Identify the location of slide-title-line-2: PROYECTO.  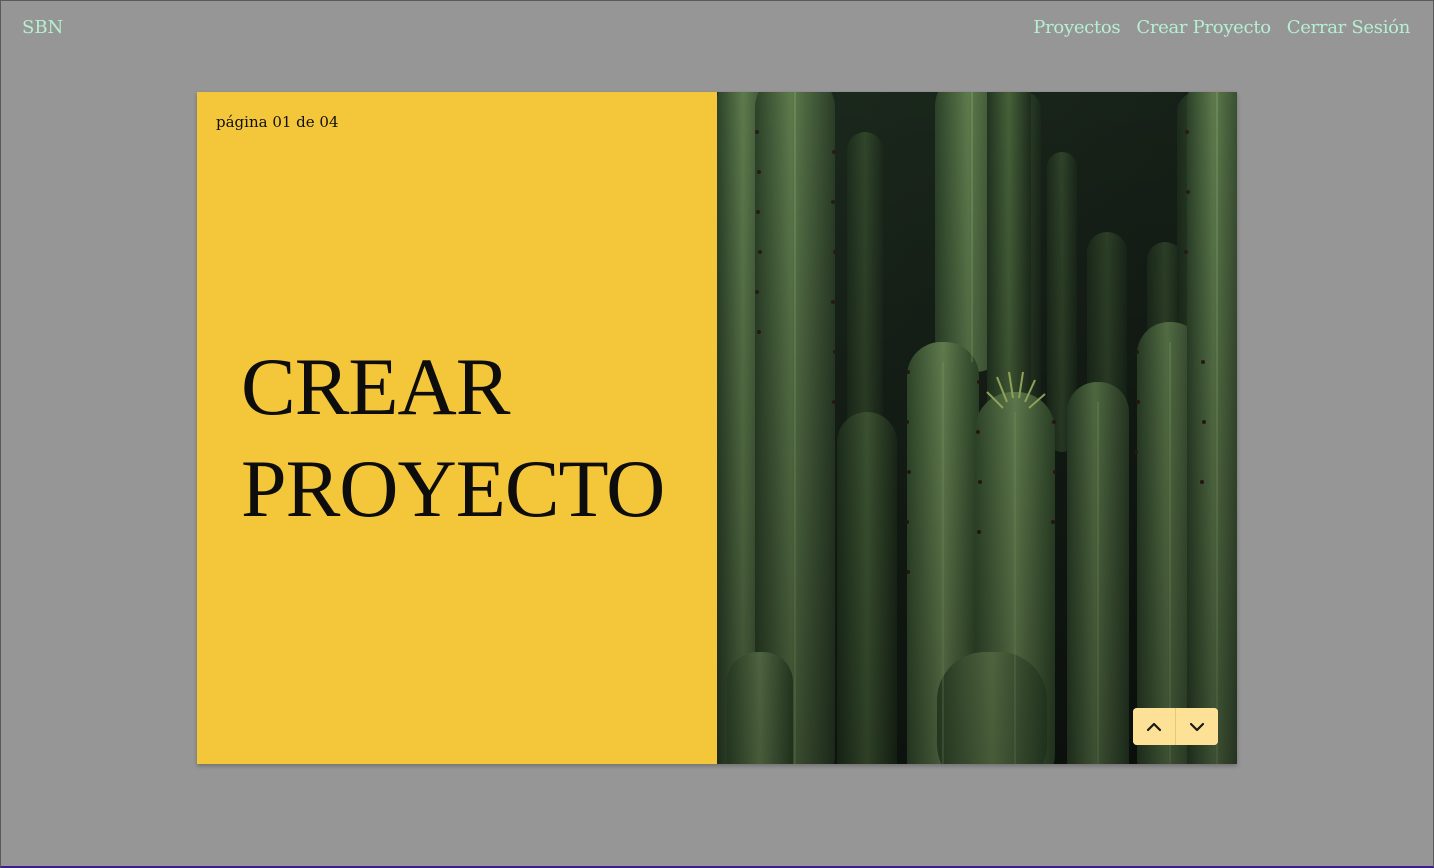
(453, 488).